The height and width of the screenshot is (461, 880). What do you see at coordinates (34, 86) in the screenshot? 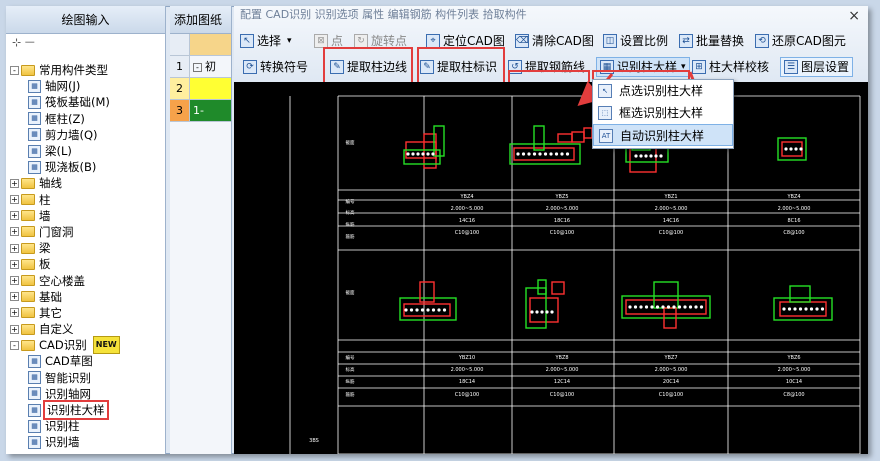
I see `grid-icon: ▦` at bounding box center [34, 86].